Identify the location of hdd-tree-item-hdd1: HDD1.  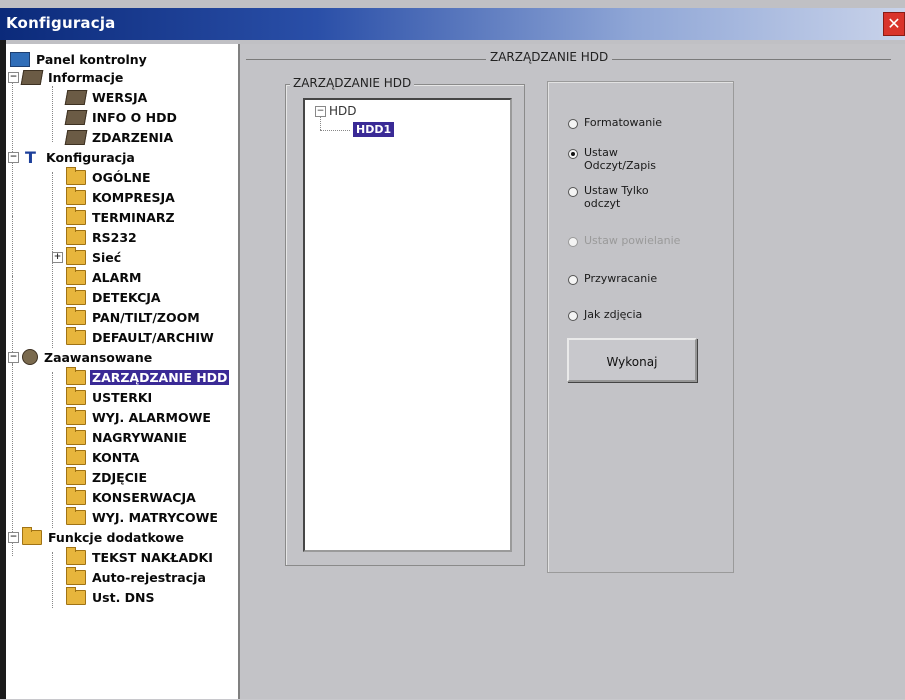
(374, 129).